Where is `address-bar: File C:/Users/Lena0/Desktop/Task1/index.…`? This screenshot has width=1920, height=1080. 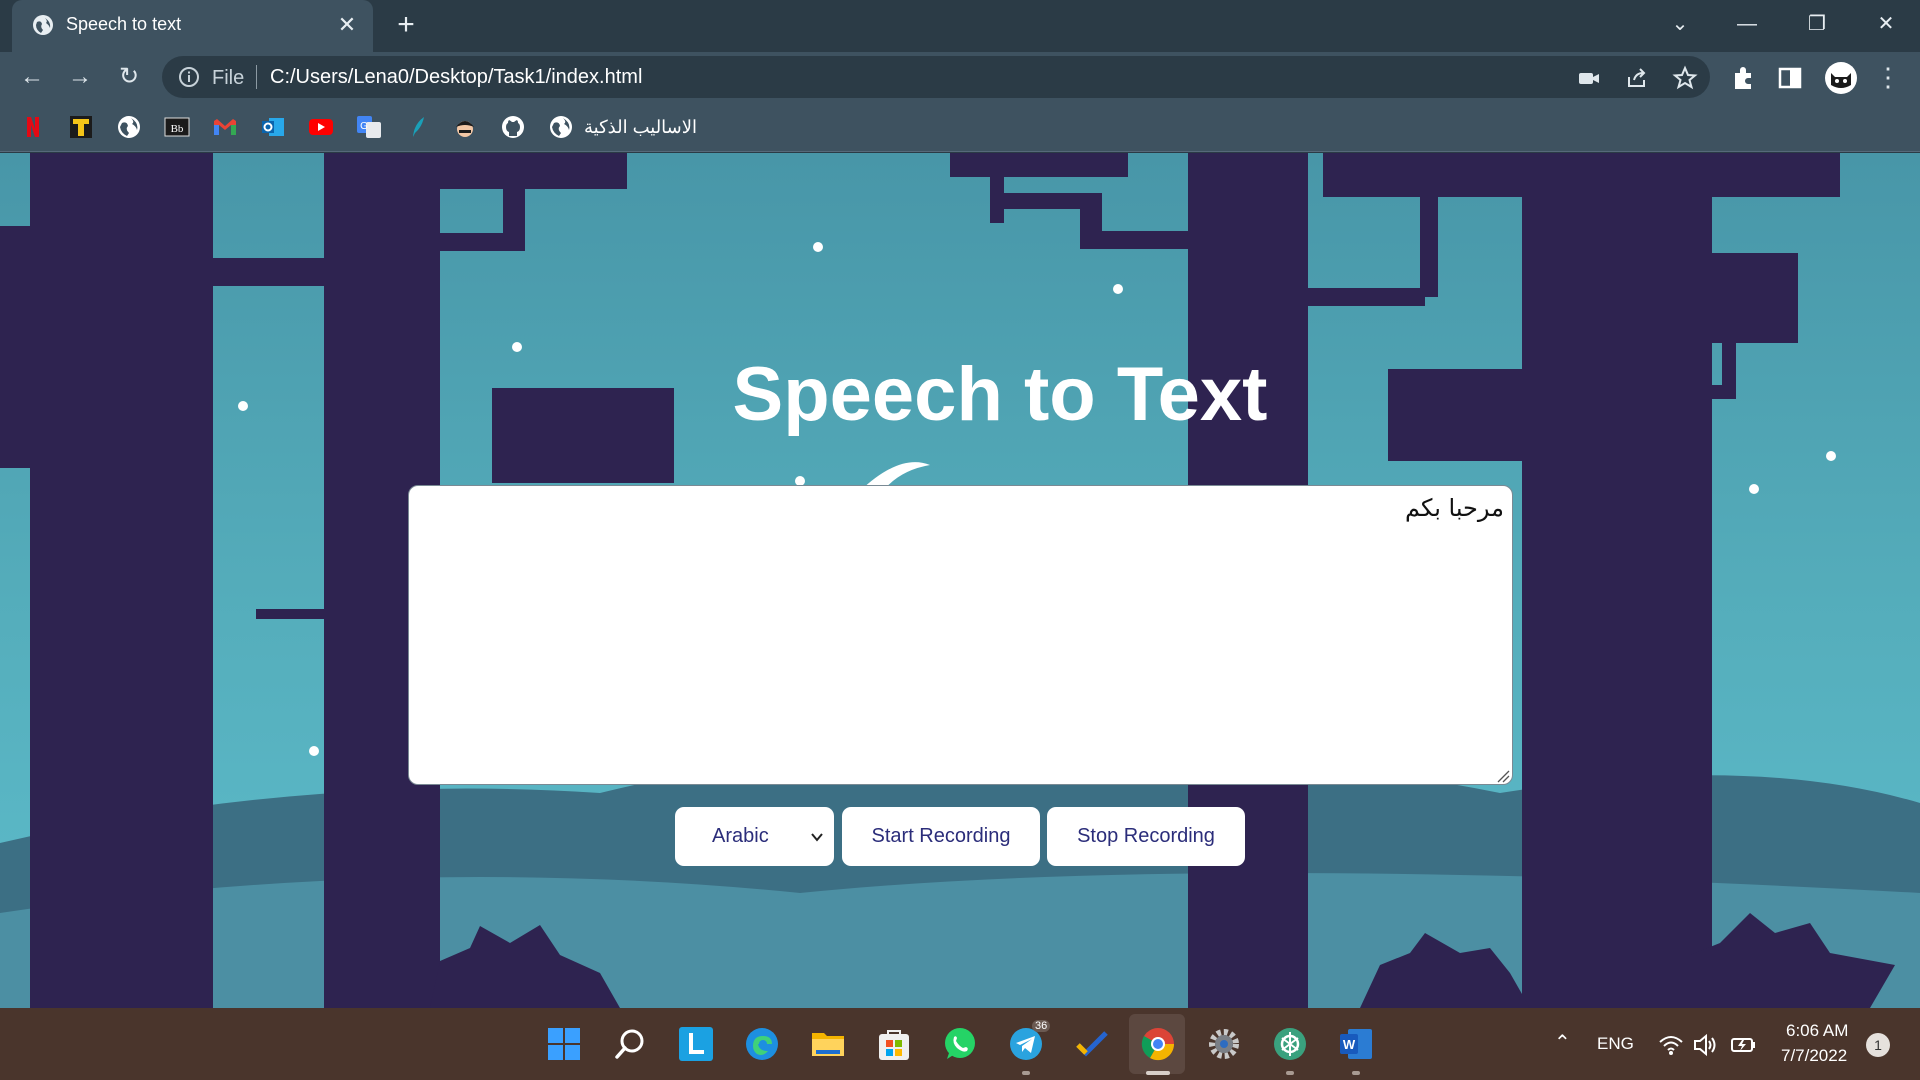 address-bar: File C:/Users/Lena0/Desktop/Task1/index.… is located at coordinates (936, 77).